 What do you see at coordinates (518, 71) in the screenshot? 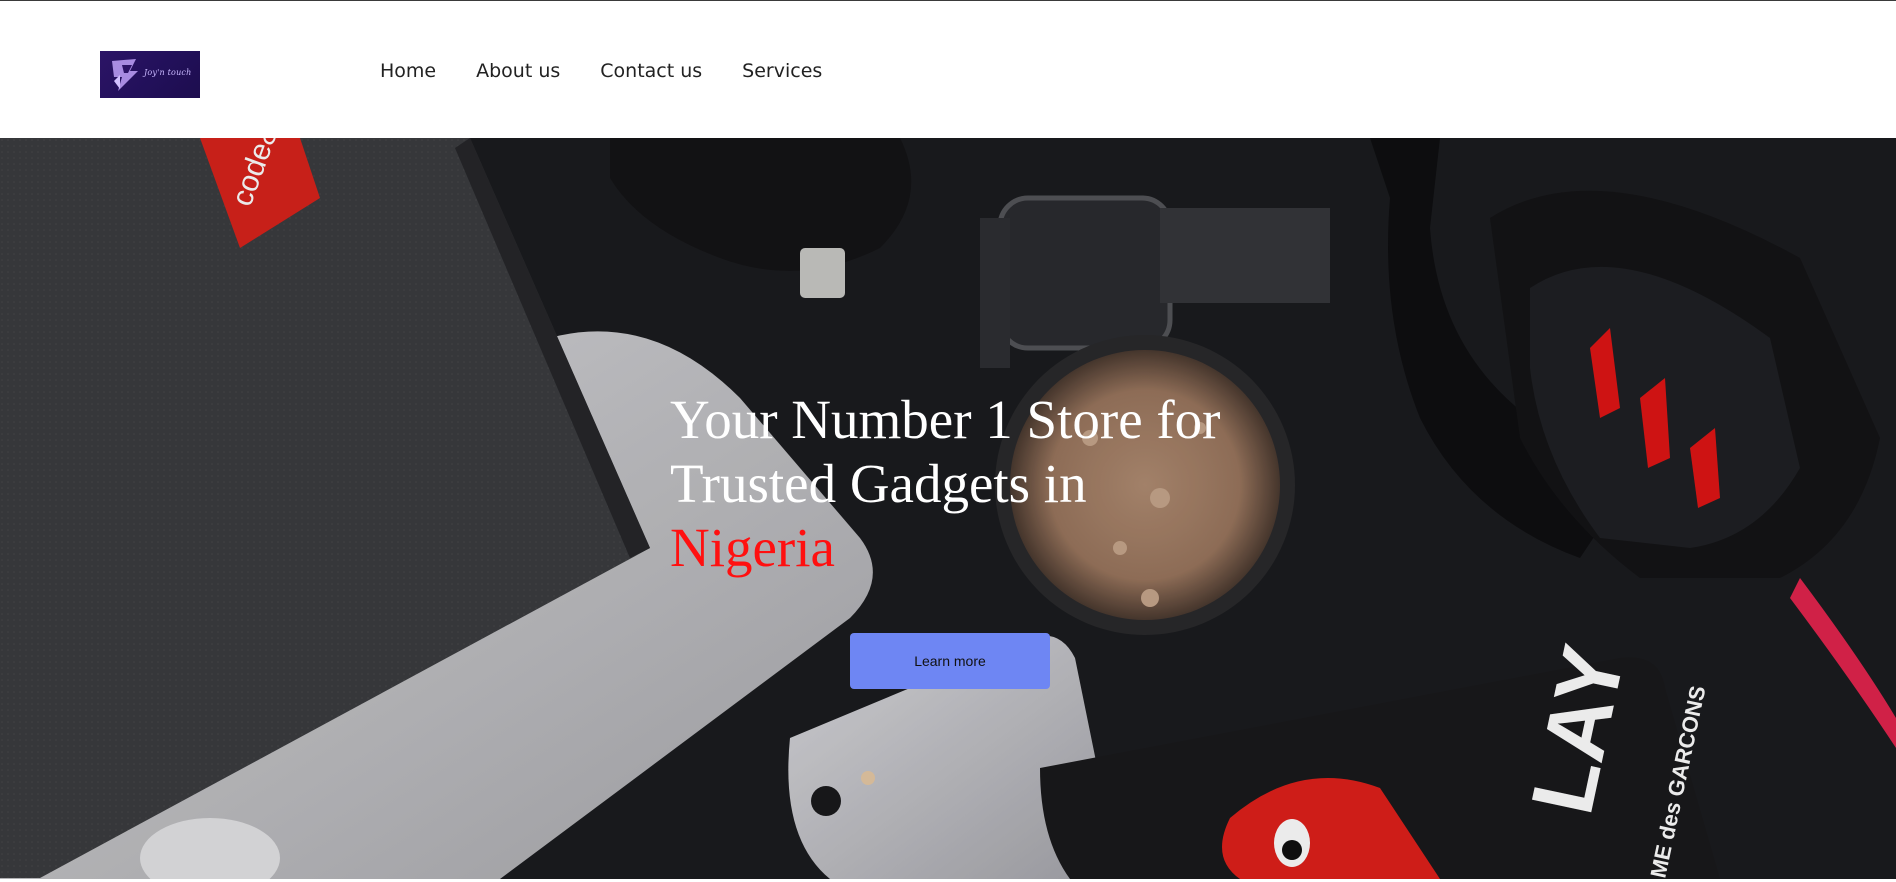
I see `nav-about-us: About us` at bounding box center [518, 71].